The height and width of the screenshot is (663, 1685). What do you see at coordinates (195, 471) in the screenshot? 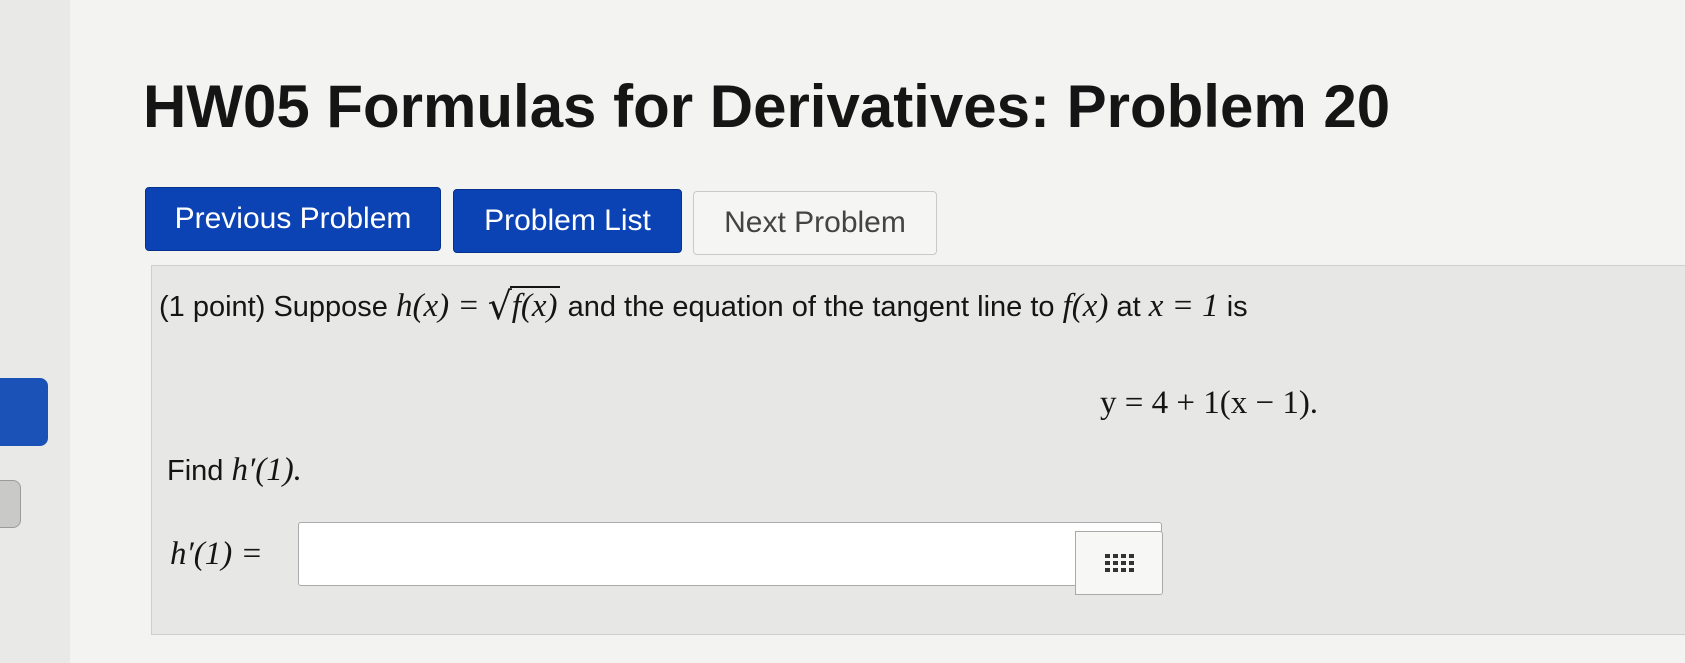
I see `find-text: Find` at bounding box center [195, 471].